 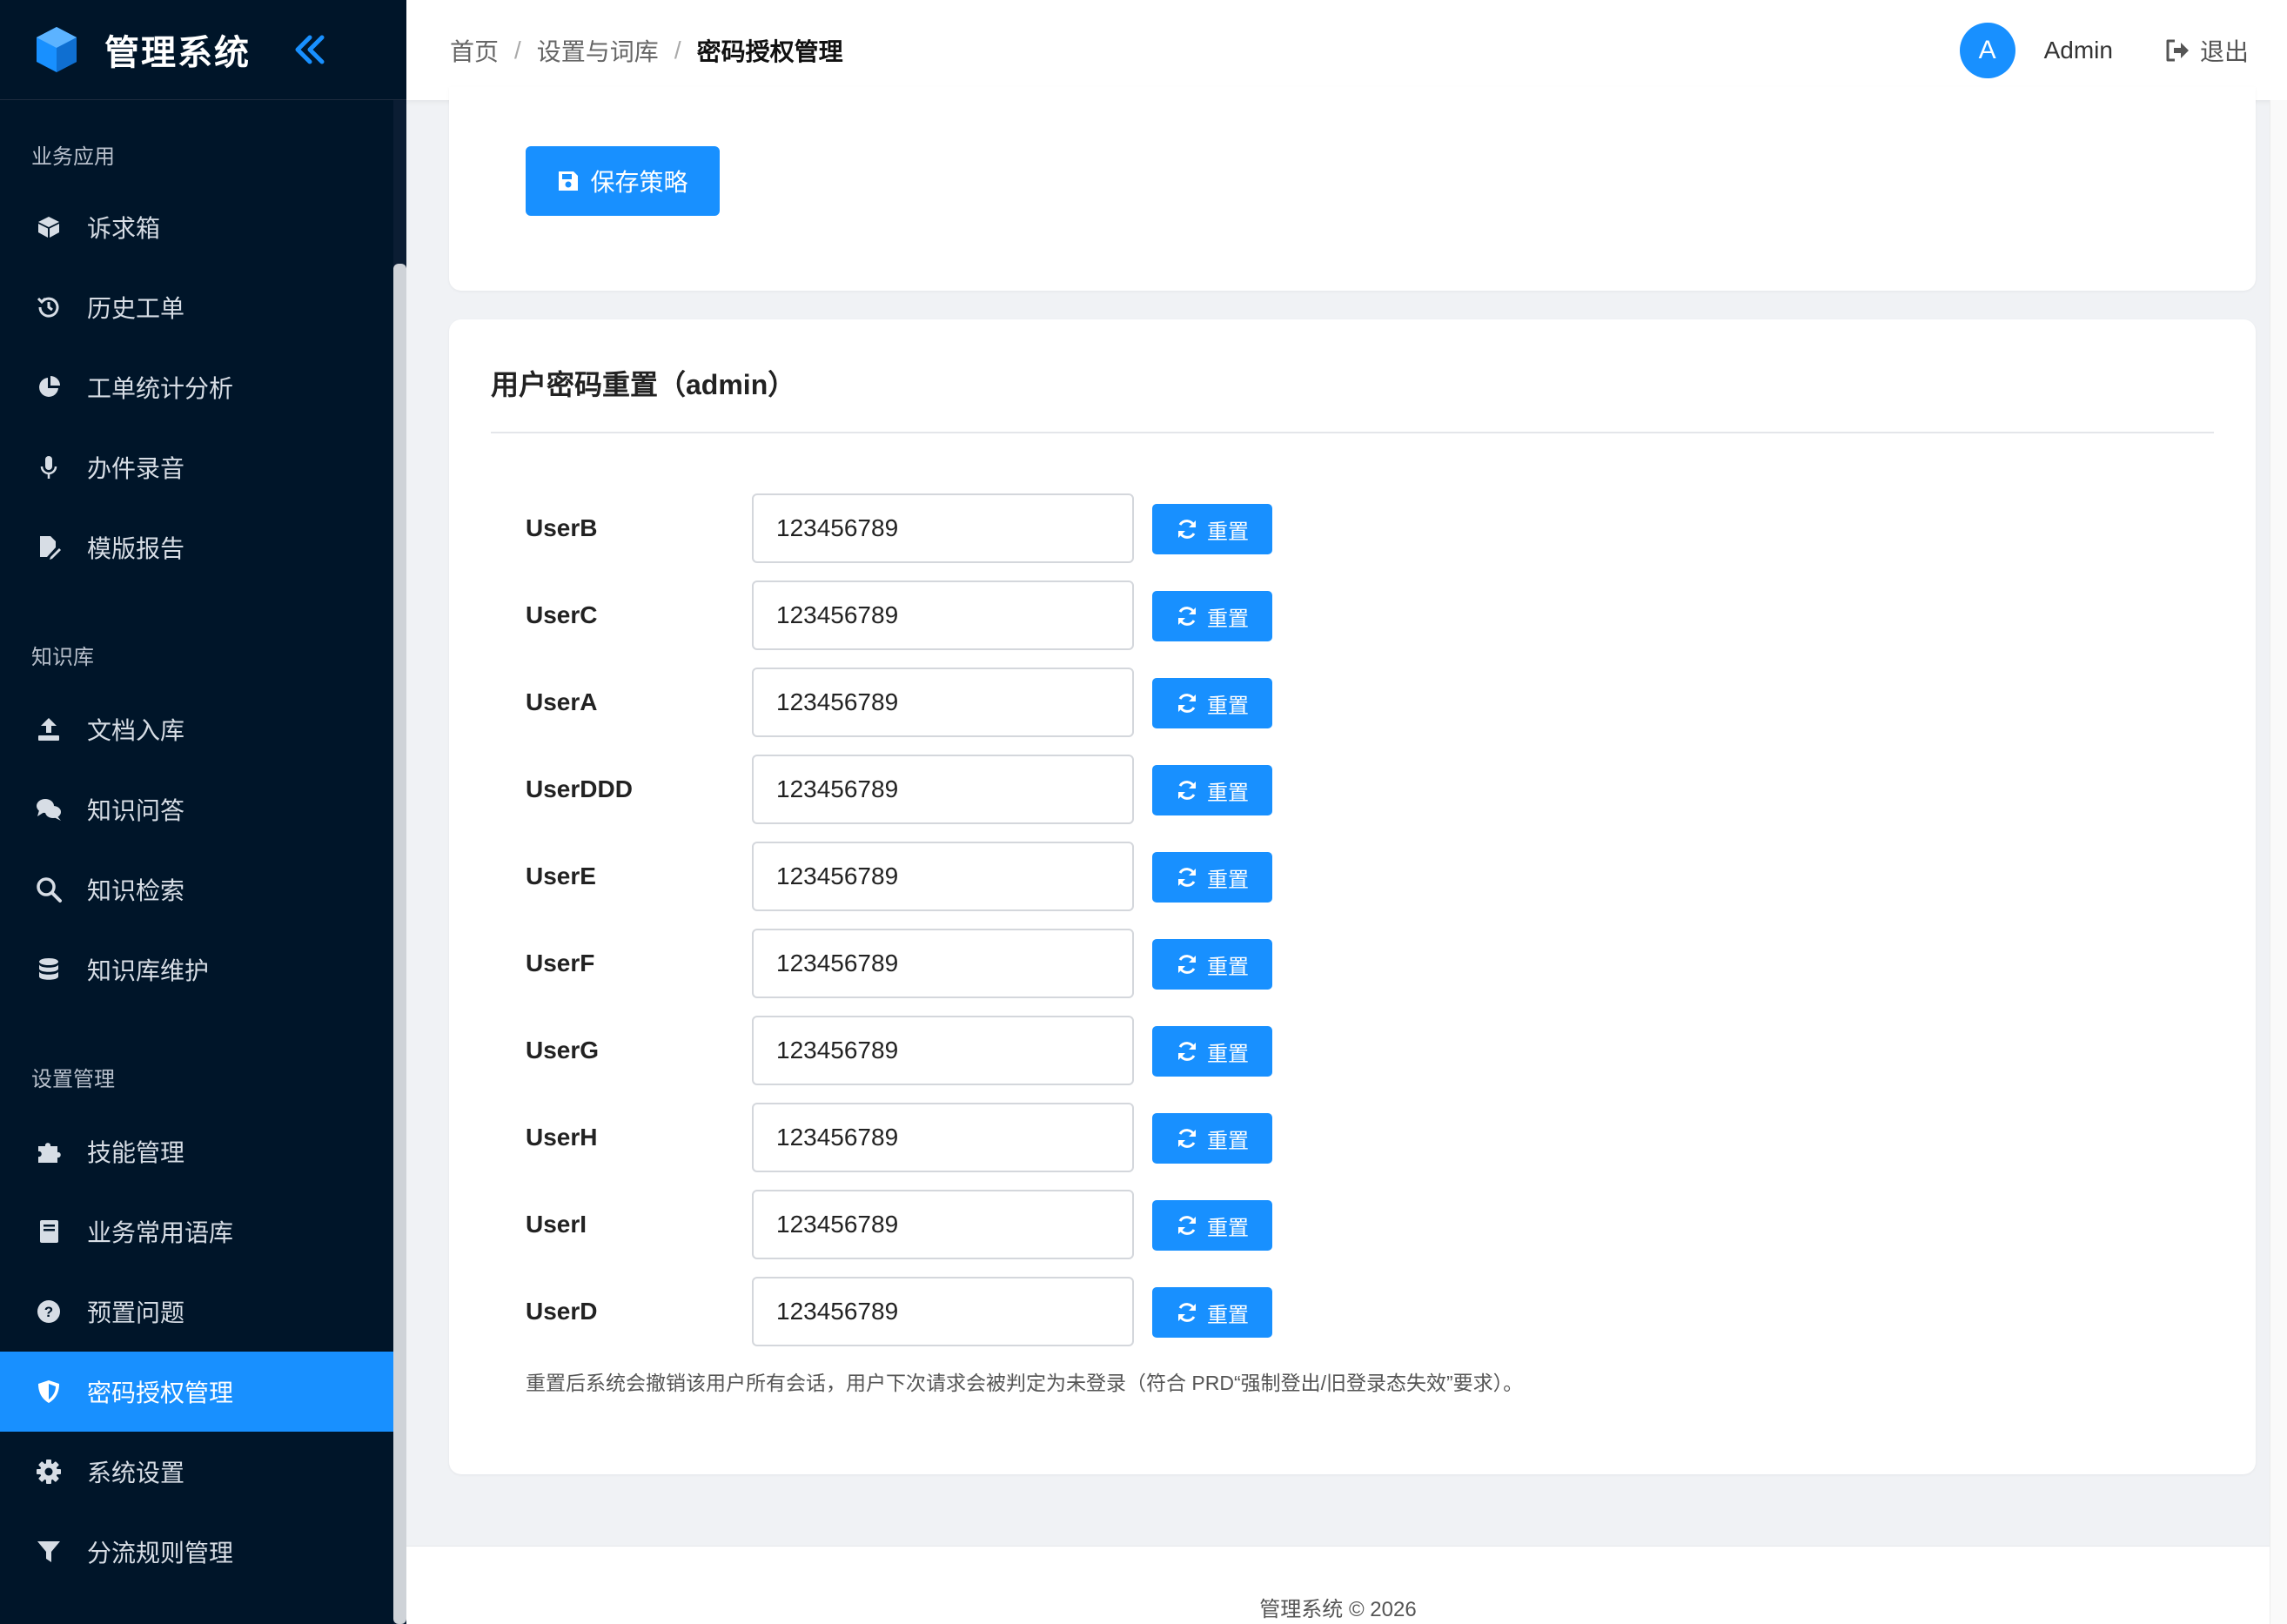 What do you see at coordinates (562, 1137) in the screenshot?
I see `user-name: UserH` at bounding box center [562, 1137].